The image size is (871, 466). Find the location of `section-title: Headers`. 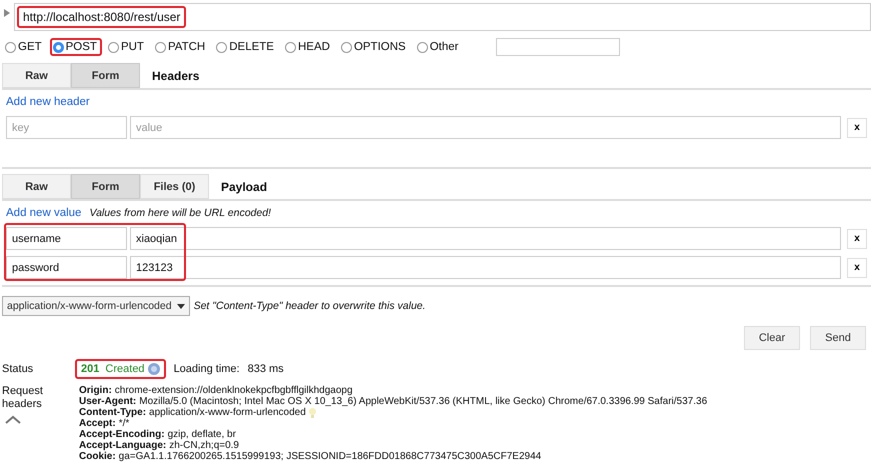

section-title: Headers is located at coordinates (176, 75).